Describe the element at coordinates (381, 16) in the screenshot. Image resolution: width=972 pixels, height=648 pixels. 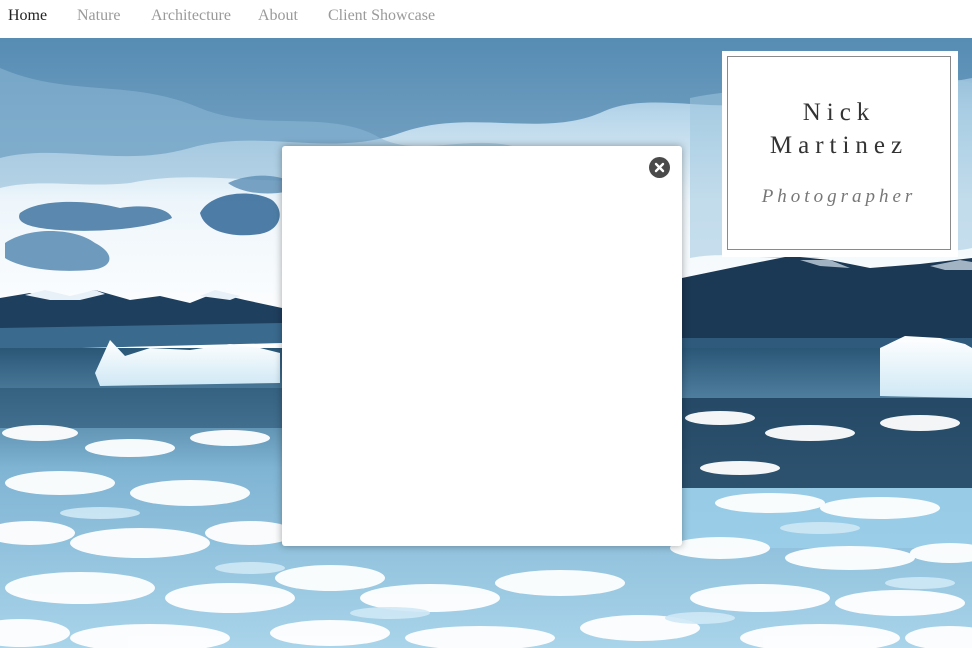
I see `nav-item-client-showcase: Client Showcase` at that location.